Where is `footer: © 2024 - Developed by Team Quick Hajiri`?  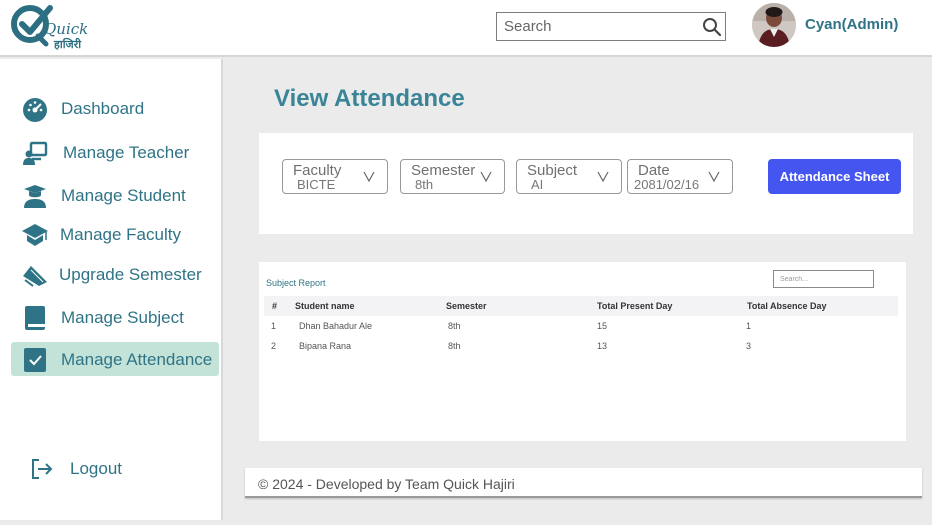
footer: © 2024 - Developed by Team Quick Hajiri is located at coordinates (583, 483).